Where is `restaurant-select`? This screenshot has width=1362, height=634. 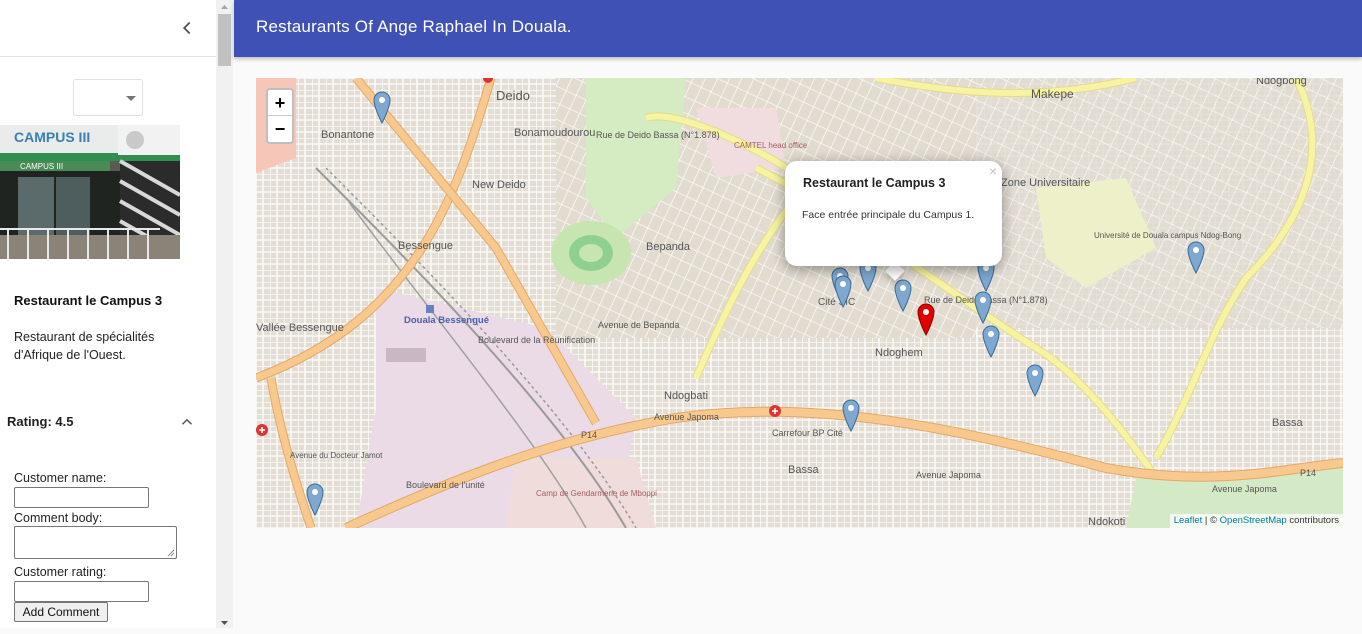 restaurant-select is located at coordinates (108, 97).